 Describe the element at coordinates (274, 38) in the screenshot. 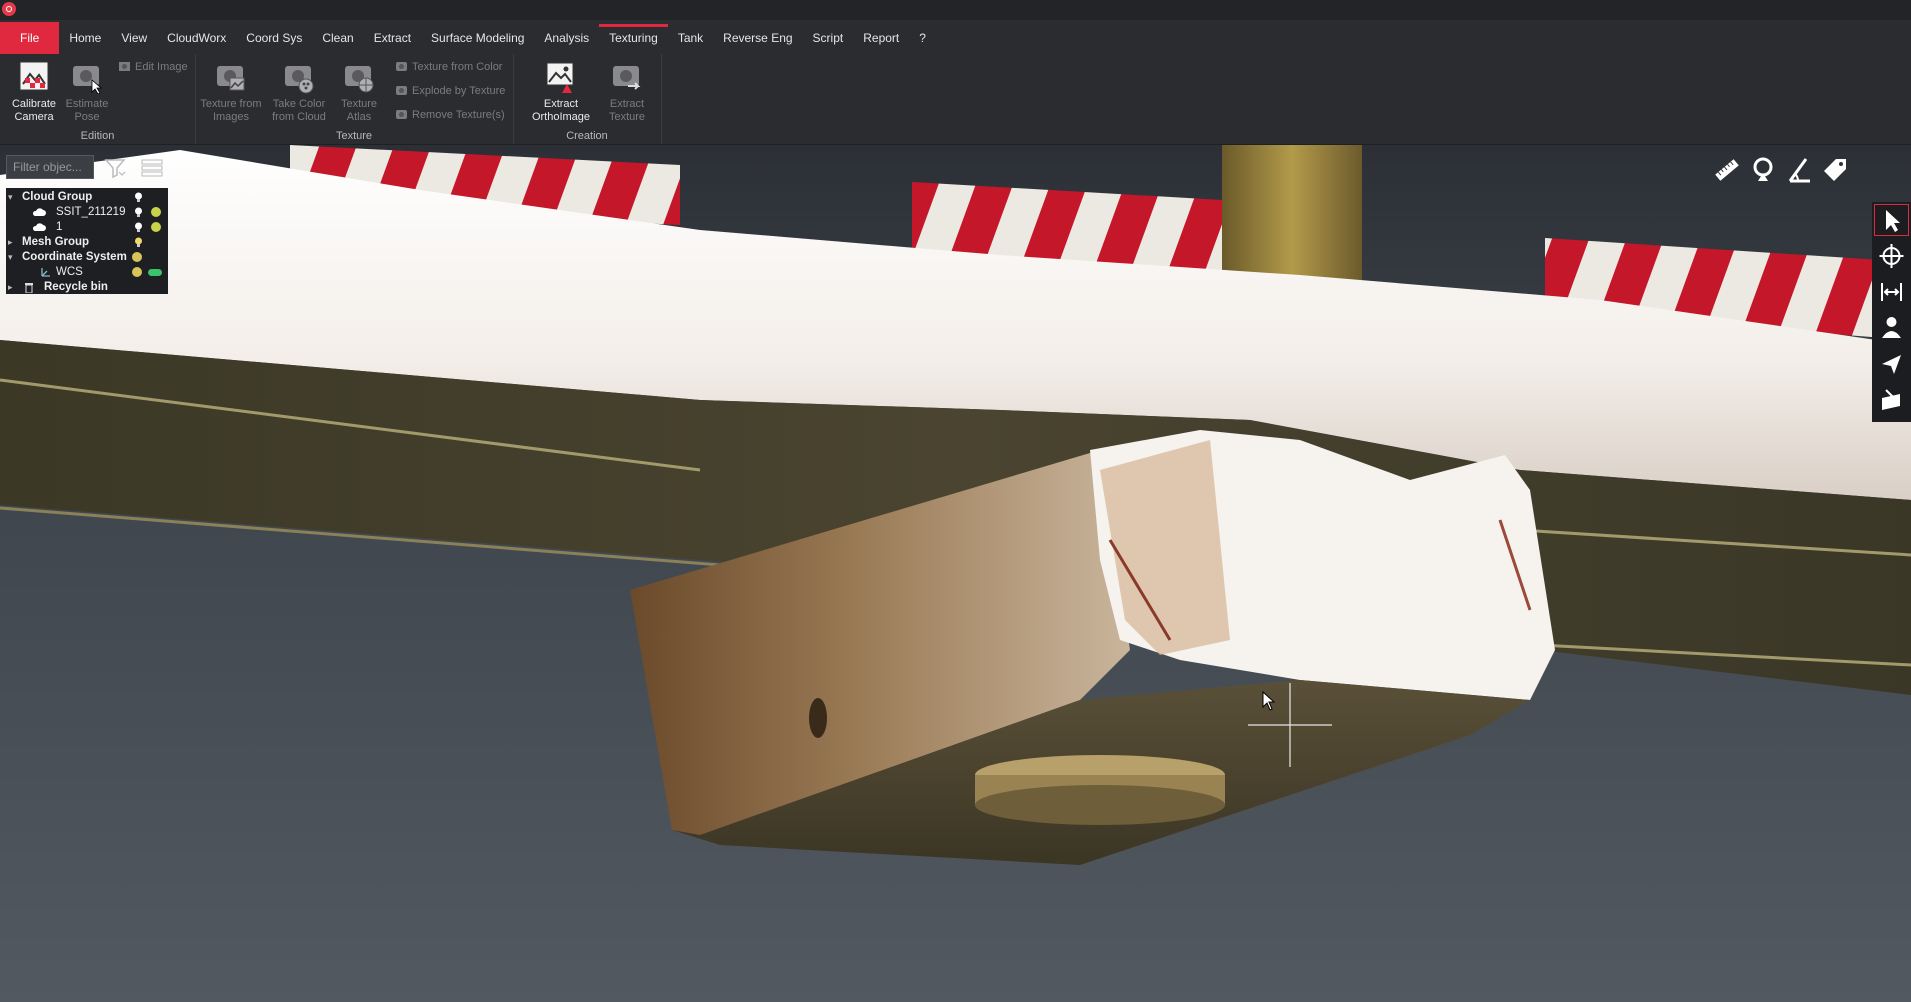

I see `menu-tab-coord-sys: Coord Sys` at that location.